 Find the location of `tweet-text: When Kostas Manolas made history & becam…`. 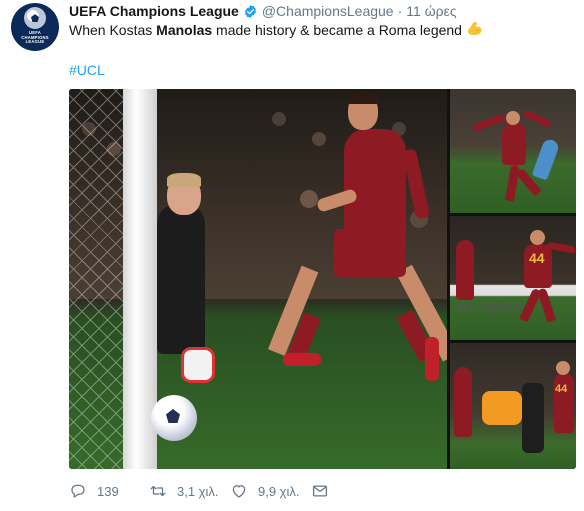

tweet-text: When Kostas Manolas made history & becam… is located at coordinates (276, 30).